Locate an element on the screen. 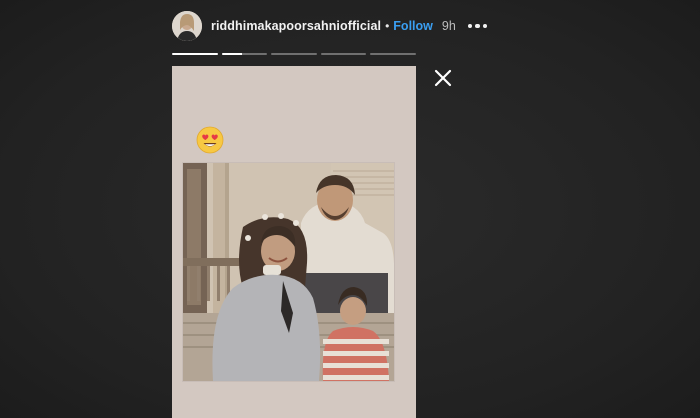 The width and height of the screenshot is (700, 418). avatar is located at coordinates (187, 26).